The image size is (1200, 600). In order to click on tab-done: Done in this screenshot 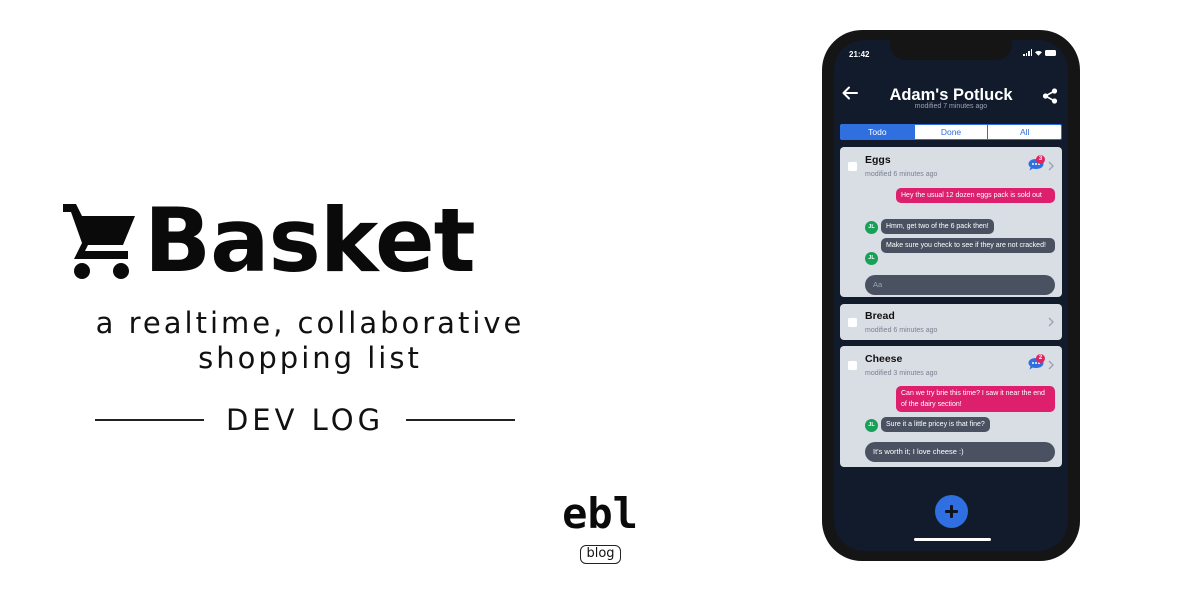, I will do `click(950, 132)`.